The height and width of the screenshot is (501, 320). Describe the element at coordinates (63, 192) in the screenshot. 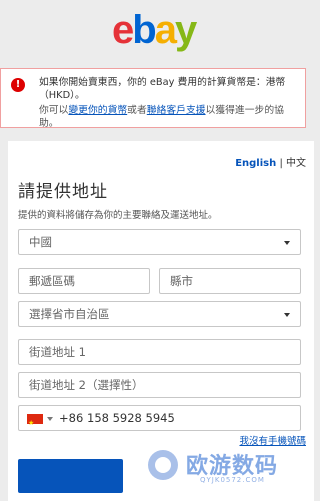

I see `page-title: 請提供地址` at that location.